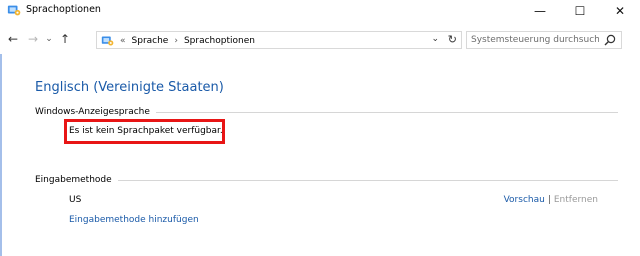  I want to click on input-method-section: Eingabemethode, so click(326, 180).